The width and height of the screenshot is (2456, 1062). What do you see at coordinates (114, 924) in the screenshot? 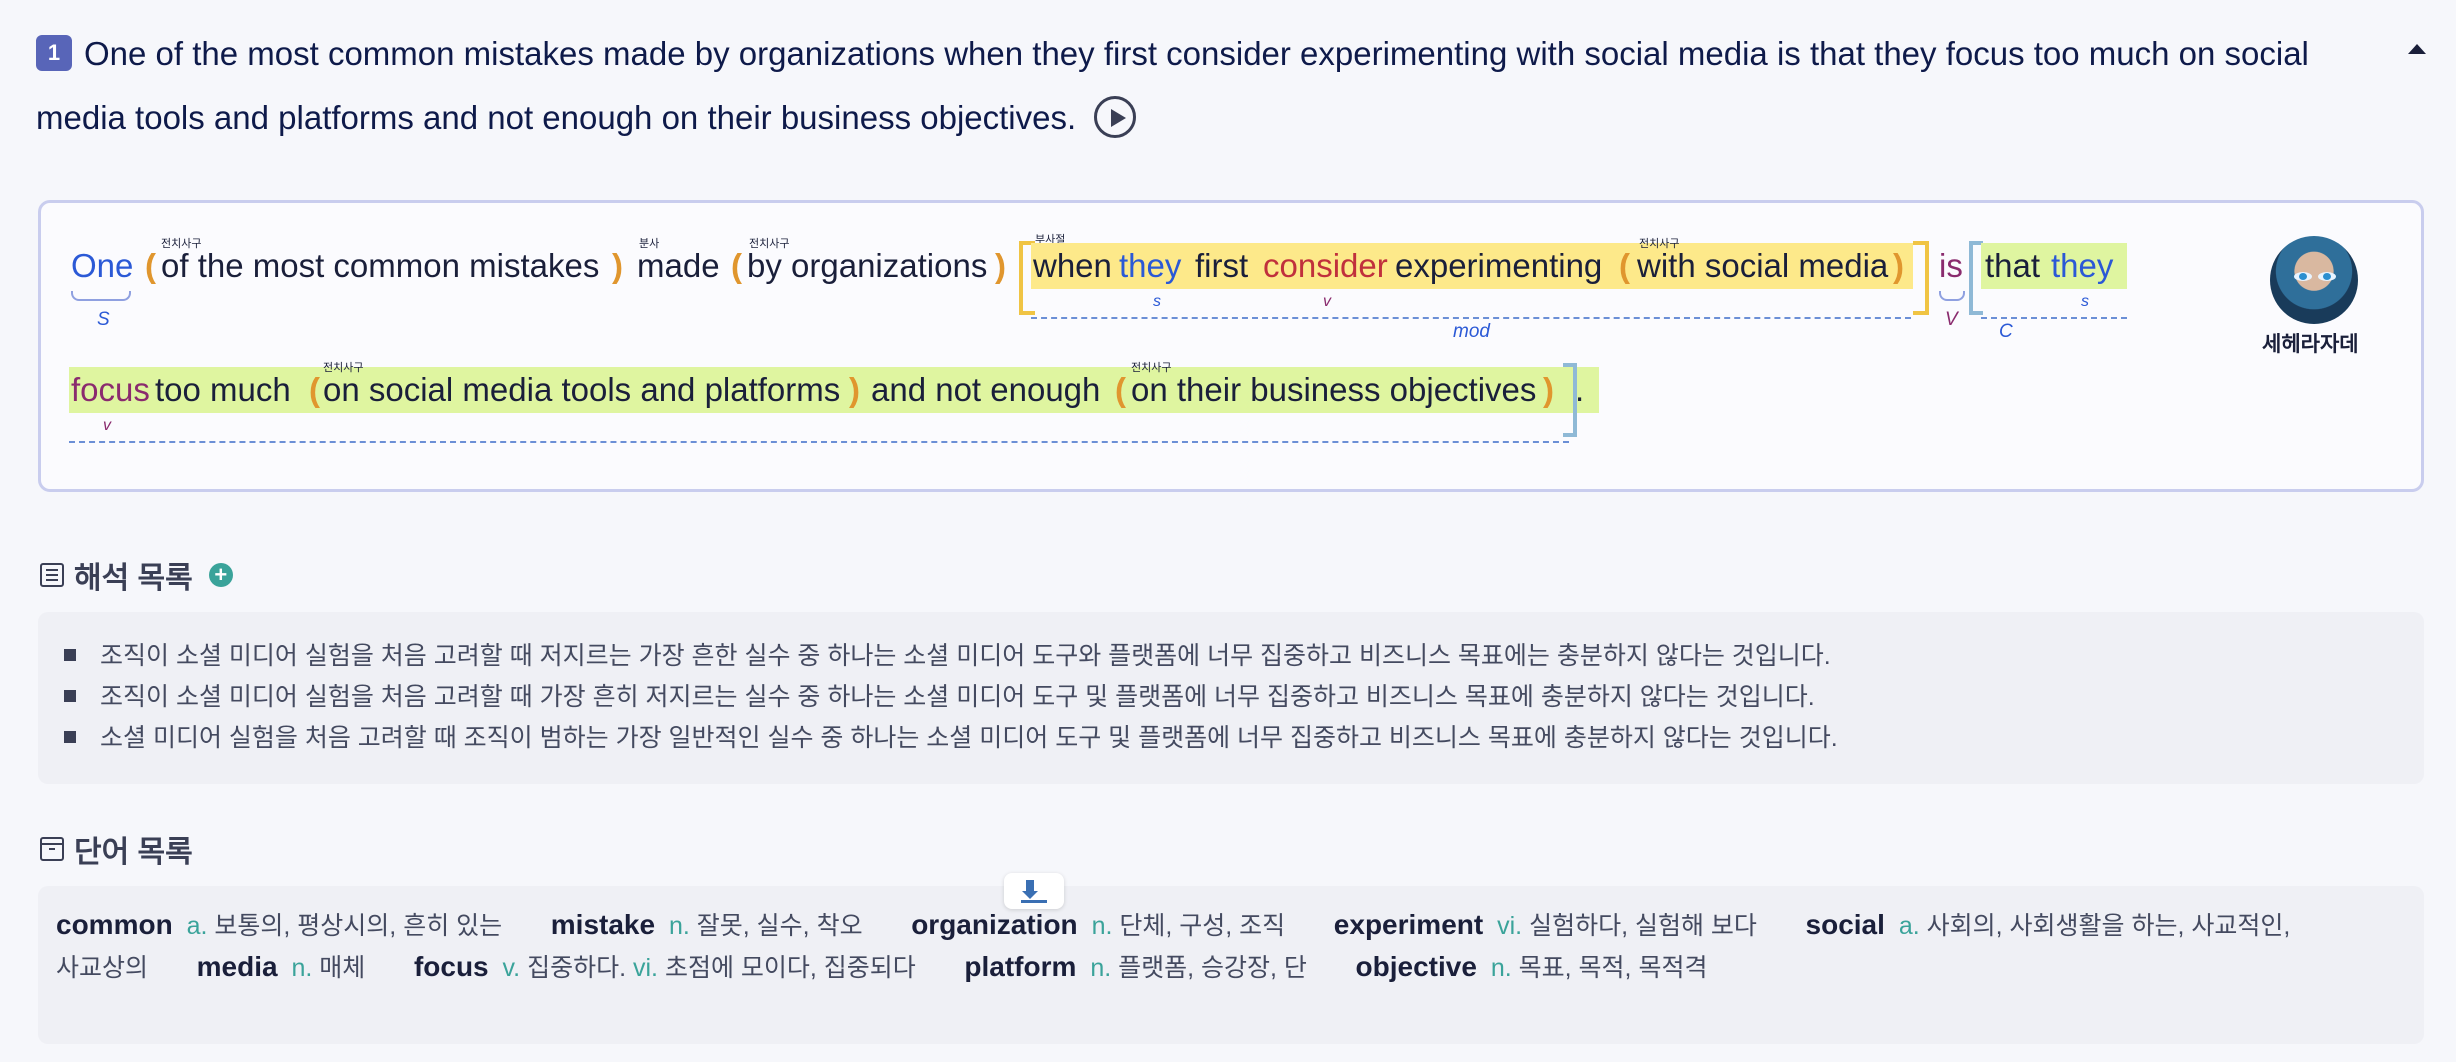
I see `vocab-word: common` at bounding box center [114, 924].